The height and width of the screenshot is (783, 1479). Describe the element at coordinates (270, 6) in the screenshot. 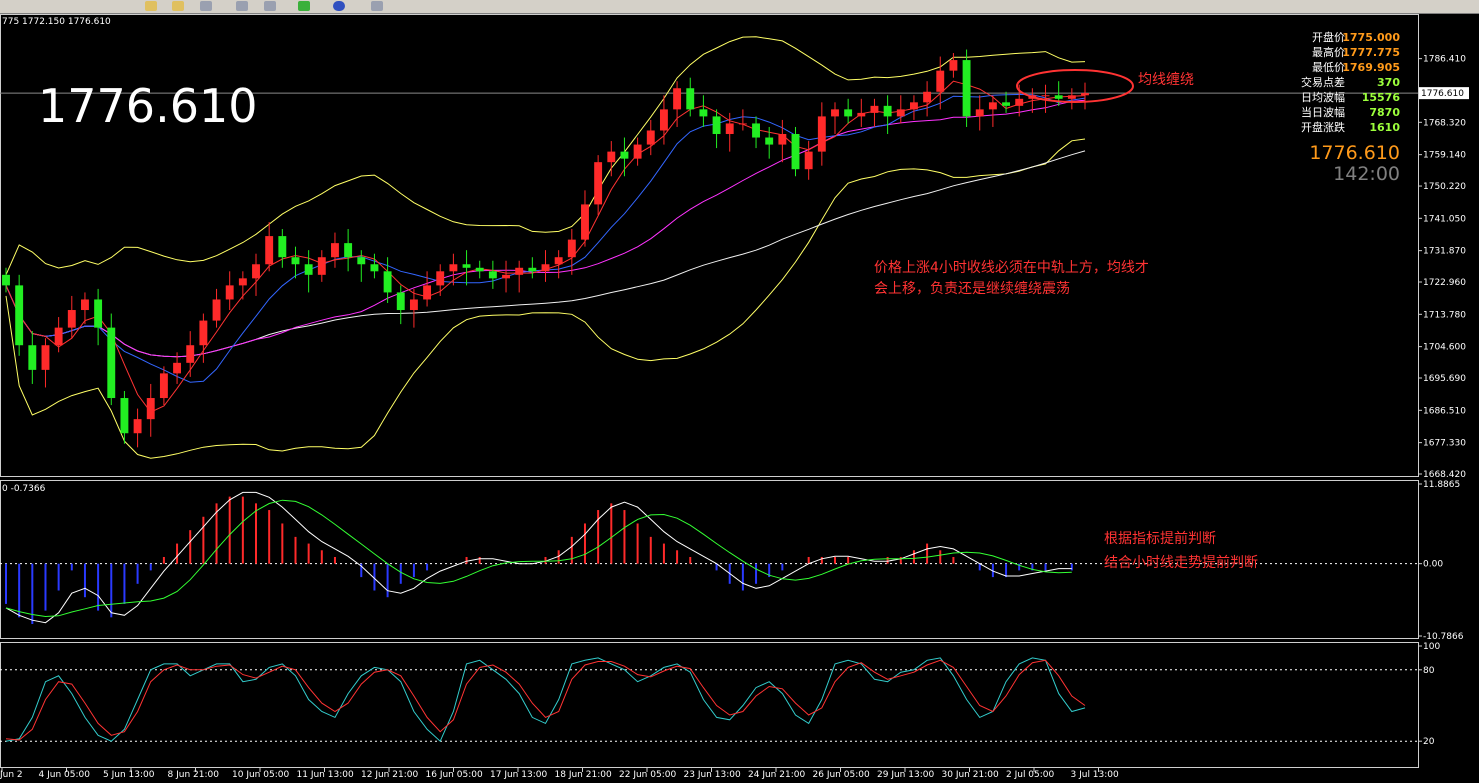

I see `autoscroll-icon` at that location.